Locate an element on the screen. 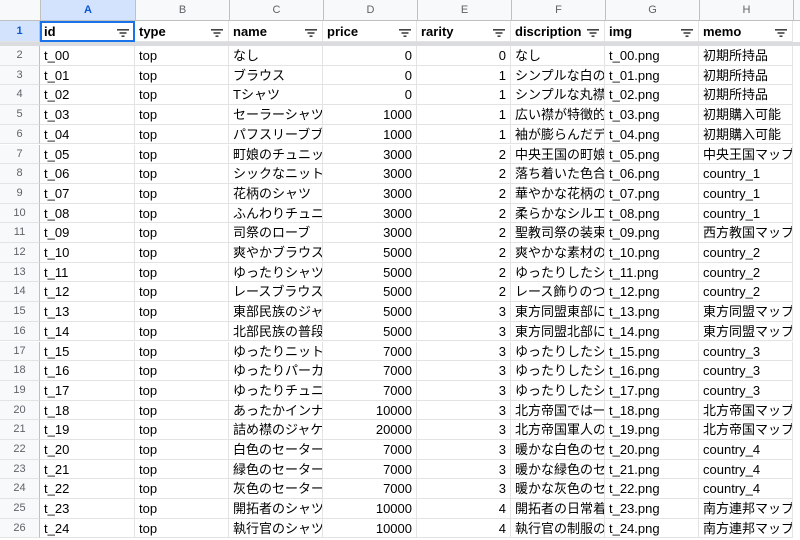 Image resolution: width=800 pixels, height=540 pixels. cell-id: t_20 is located at coordinates (87, 450).